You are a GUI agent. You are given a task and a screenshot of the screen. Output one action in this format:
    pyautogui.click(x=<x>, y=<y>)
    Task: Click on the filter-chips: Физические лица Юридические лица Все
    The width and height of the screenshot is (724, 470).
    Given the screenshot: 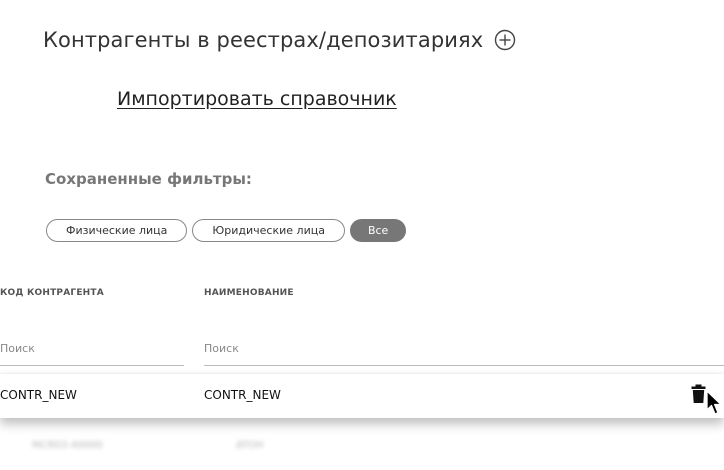 What is the action you would take?
    pyautogui.click(x=228, y=230)
    